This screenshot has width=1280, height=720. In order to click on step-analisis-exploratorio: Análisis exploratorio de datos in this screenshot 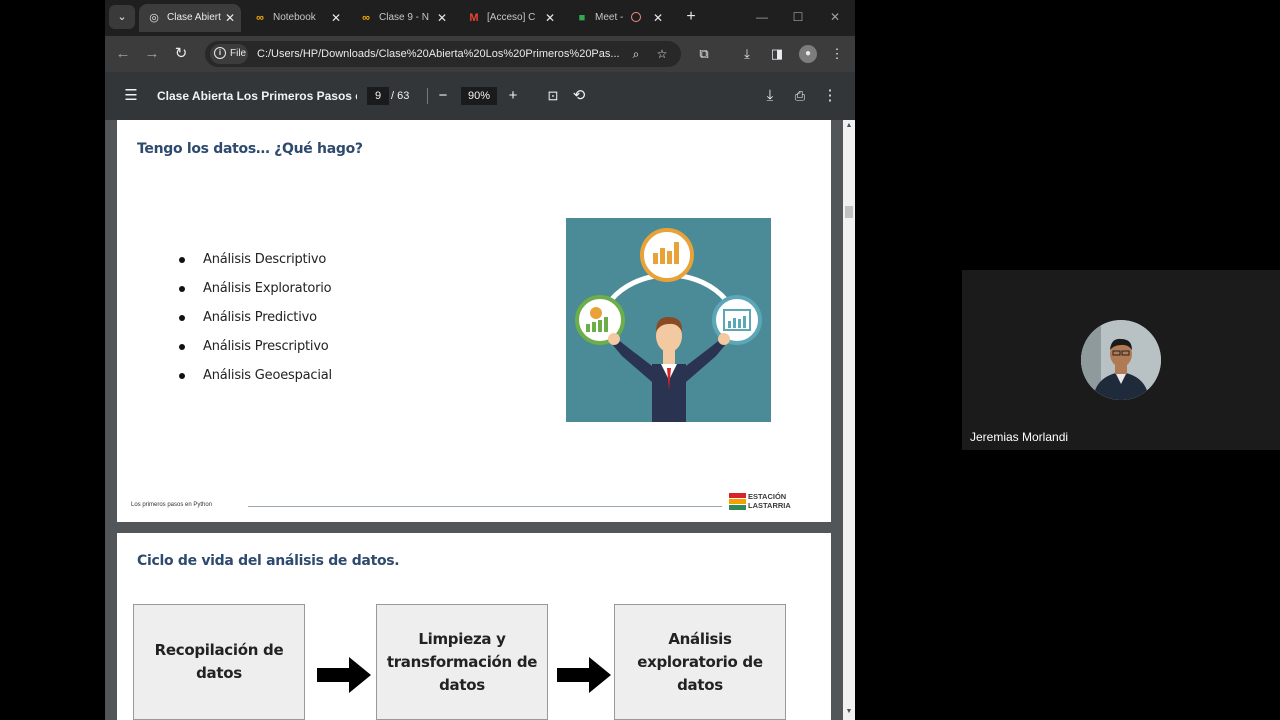, I will do `click(700, 662)`.